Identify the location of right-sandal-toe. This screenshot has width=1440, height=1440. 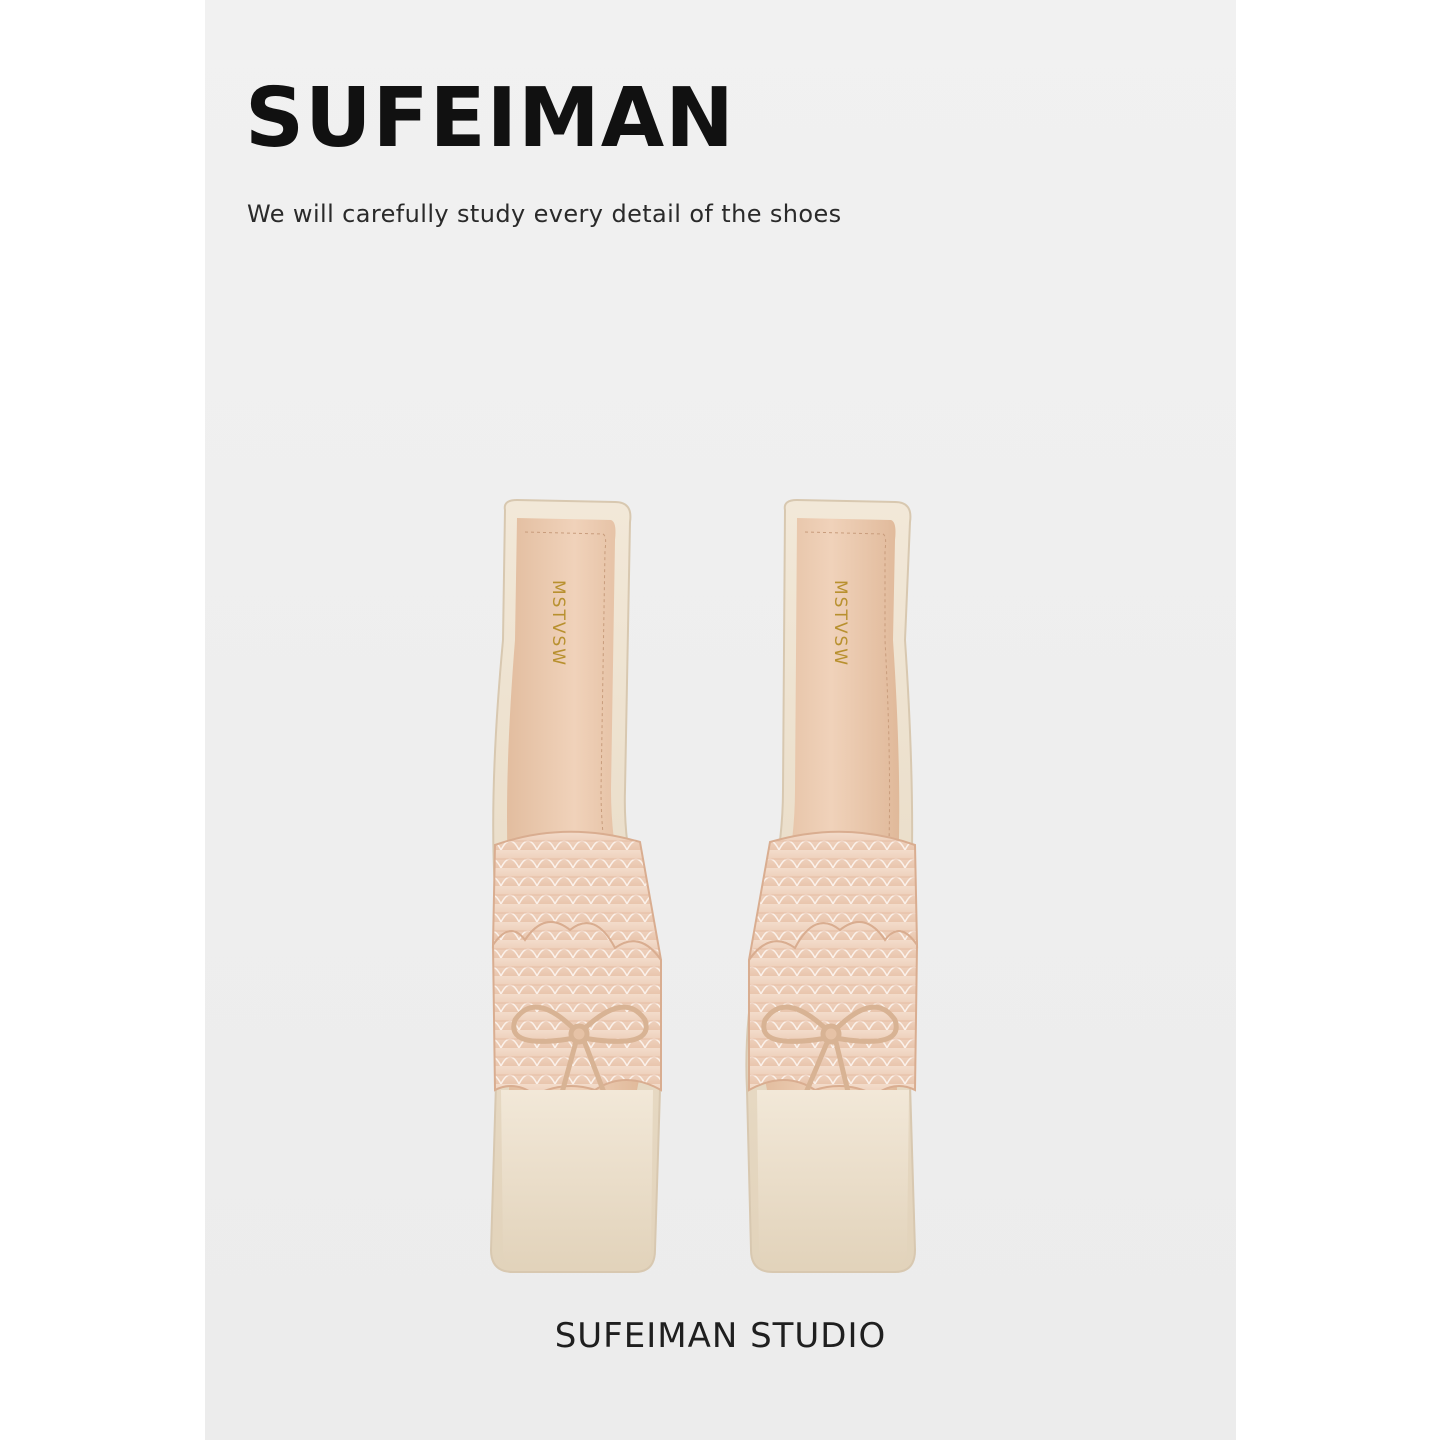
(833, 1178).